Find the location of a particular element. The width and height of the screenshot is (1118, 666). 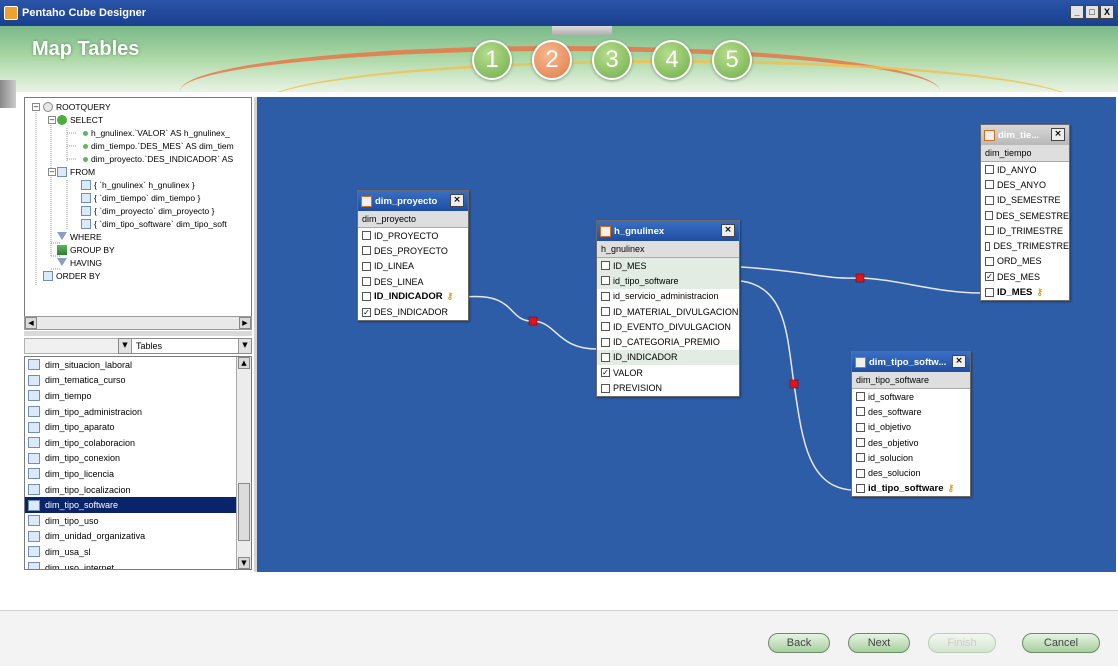

back-button: Back is located at coordinates (799, 643).